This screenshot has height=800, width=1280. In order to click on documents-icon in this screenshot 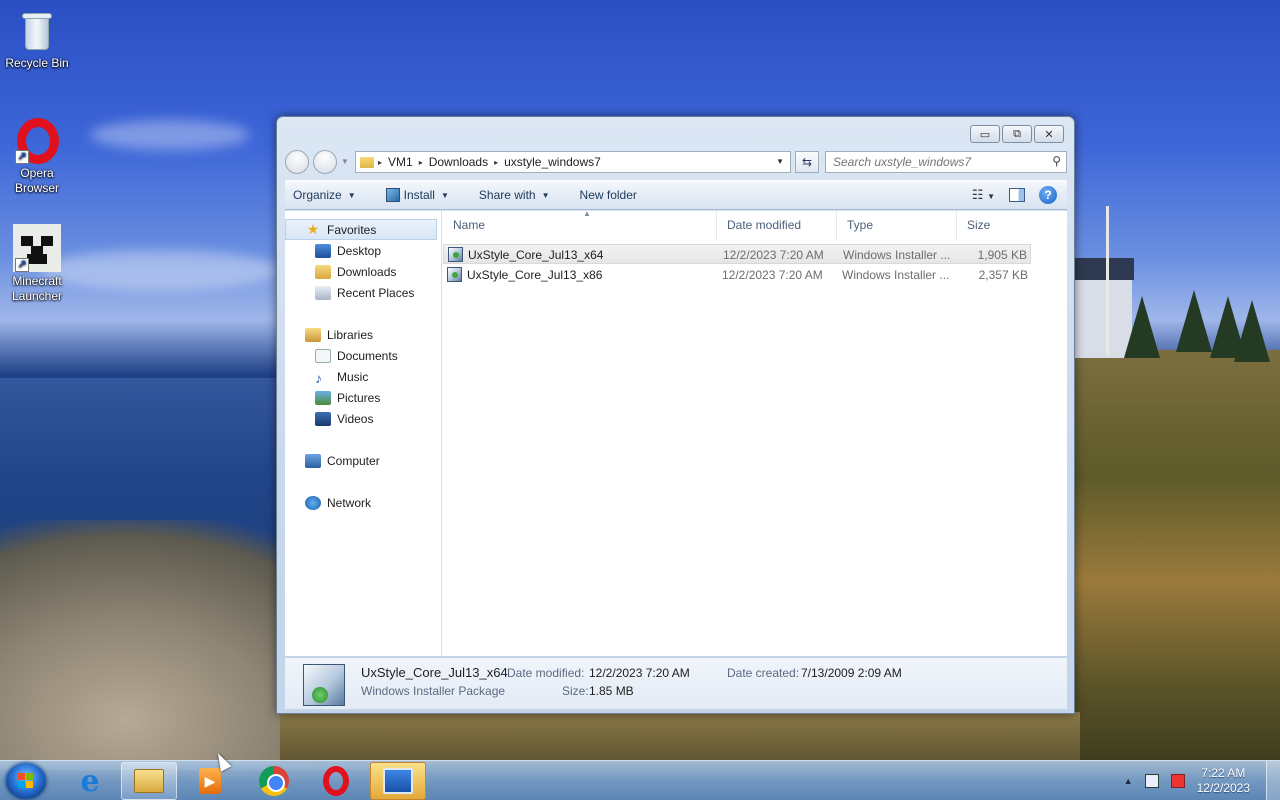, I will do `click(323, 355)`.